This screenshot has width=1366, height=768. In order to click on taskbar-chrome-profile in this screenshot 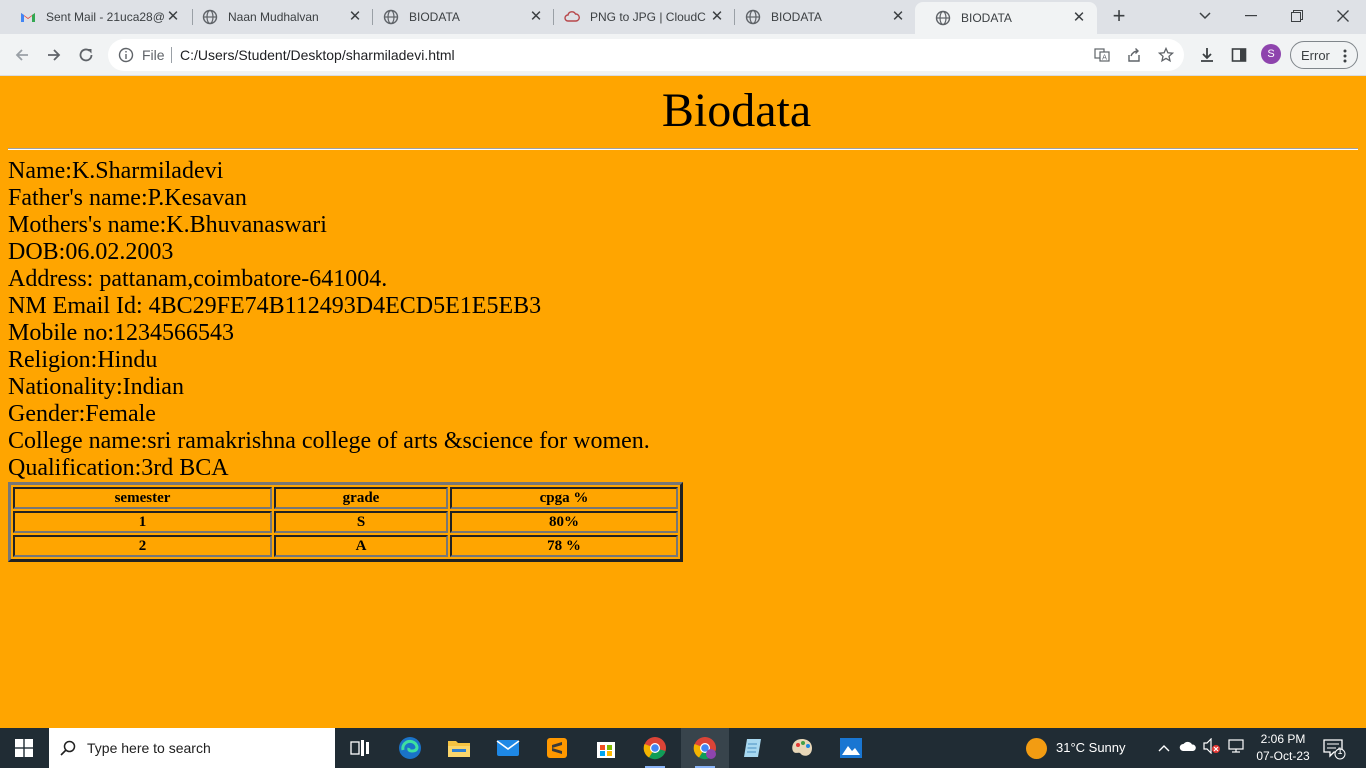, I will do `click(705, 748)`.